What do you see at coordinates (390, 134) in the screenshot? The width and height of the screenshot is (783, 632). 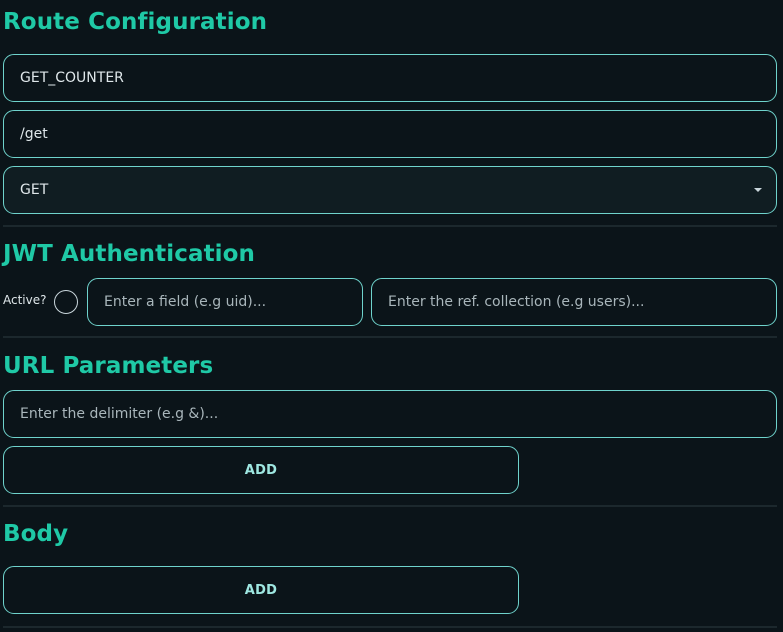 I see `route-path-input: /get` at bounding box center [390, 134].